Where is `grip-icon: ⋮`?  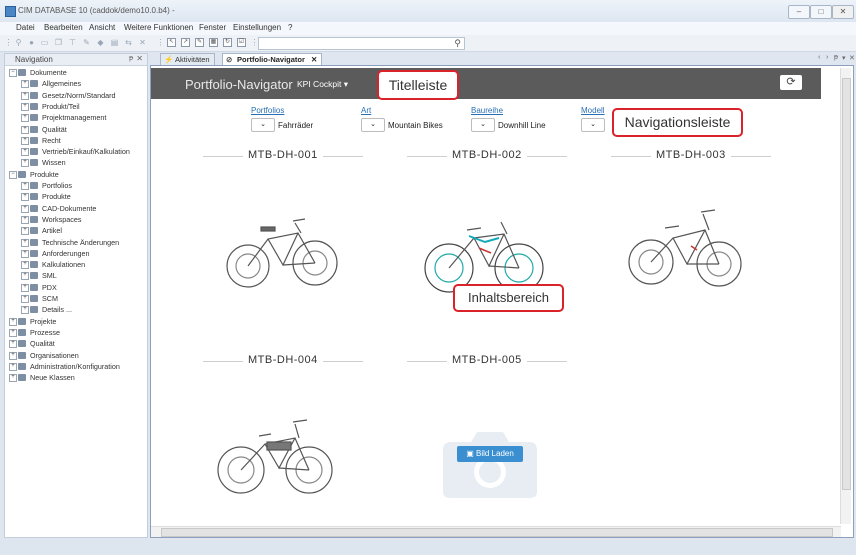 grip-icon: ⋮ is located at coordinates (8, 42).